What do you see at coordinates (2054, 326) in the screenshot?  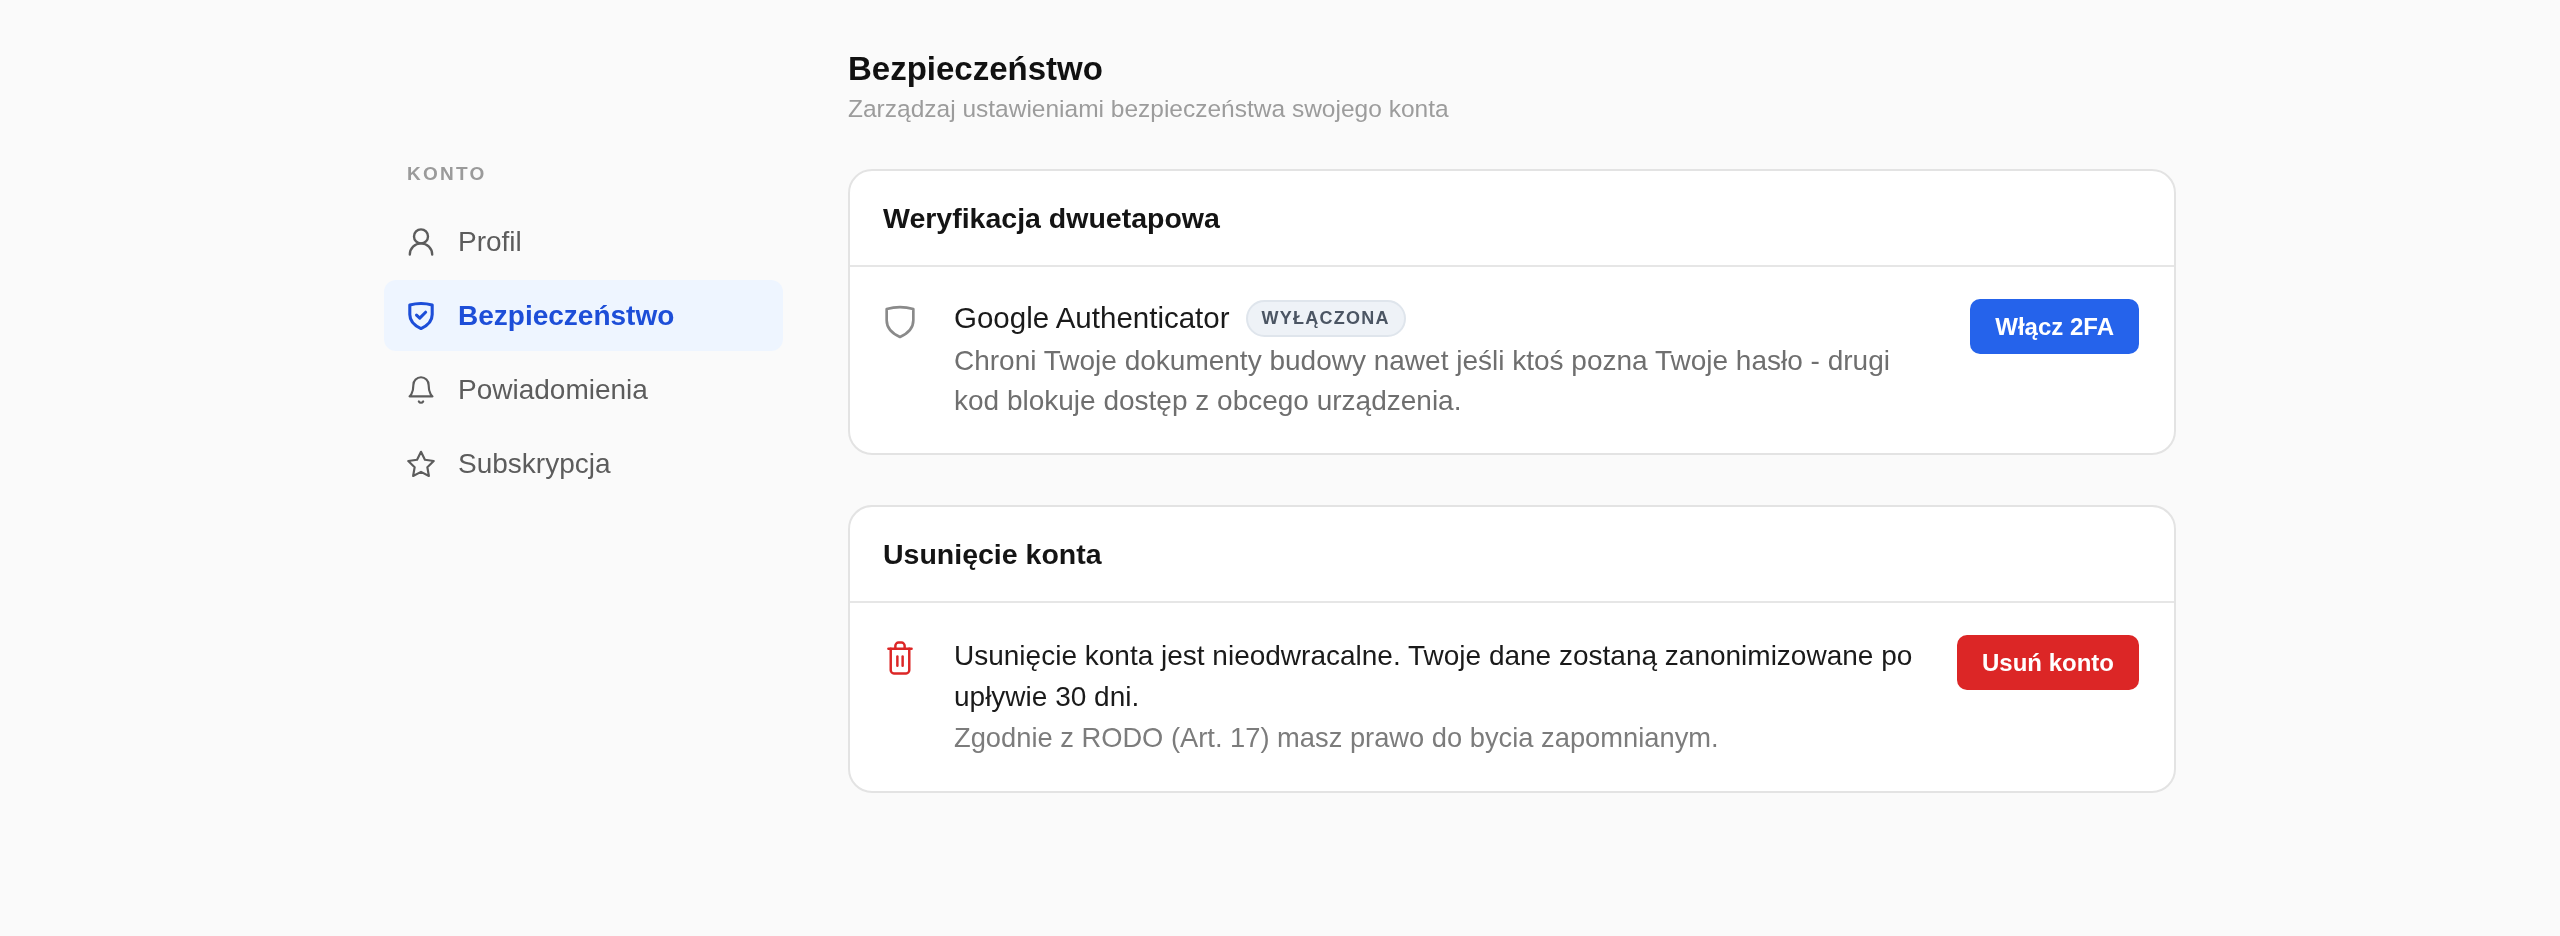 I see `action-button: Włącz 2FA` at bounding box center [2054, 326].